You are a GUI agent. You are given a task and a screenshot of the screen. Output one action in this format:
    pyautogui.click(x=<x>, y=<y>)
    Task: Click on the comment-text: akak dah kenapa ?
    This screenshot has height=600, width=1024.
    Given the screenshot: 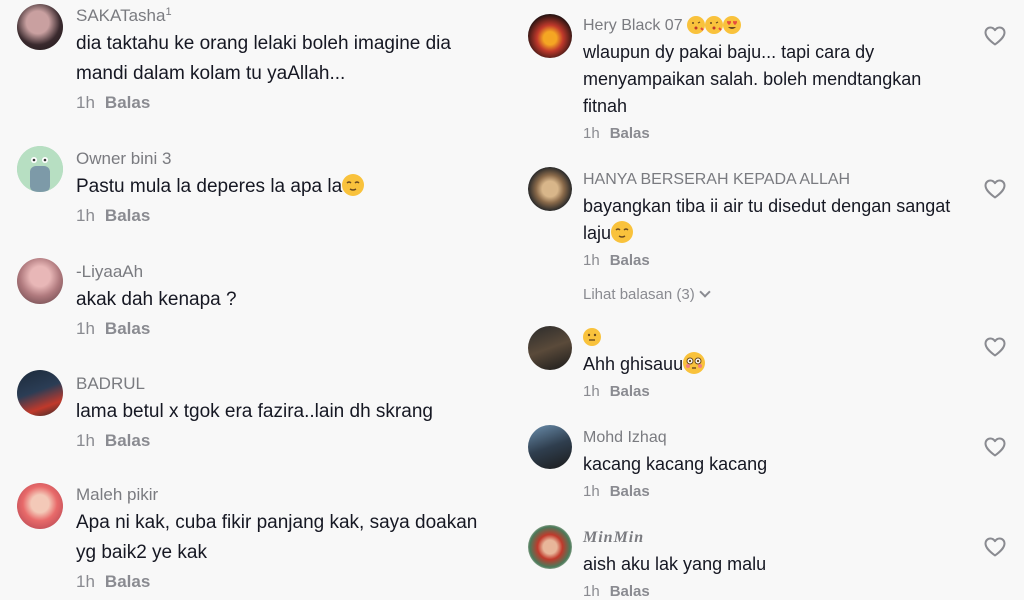 What is the action you would take?
    pyautogui.click(x=156, y=299)
    